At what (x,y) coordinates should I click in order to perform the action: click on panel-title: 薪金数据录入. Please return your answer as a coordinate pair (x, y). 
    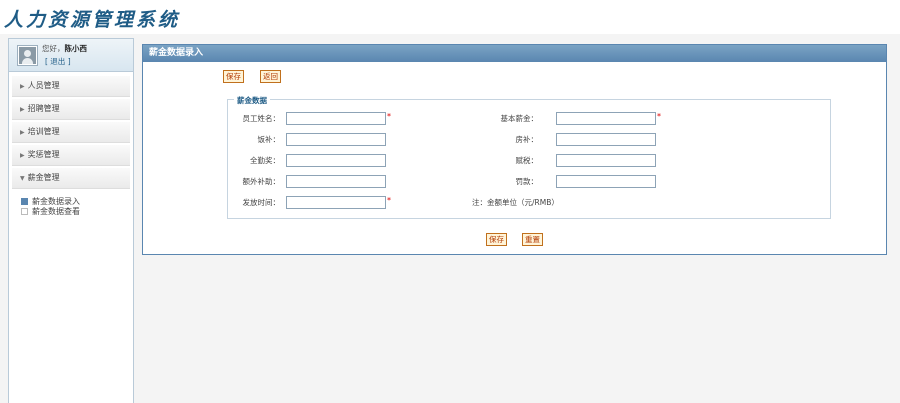
    Looking at the image, I should click on (514, 53).